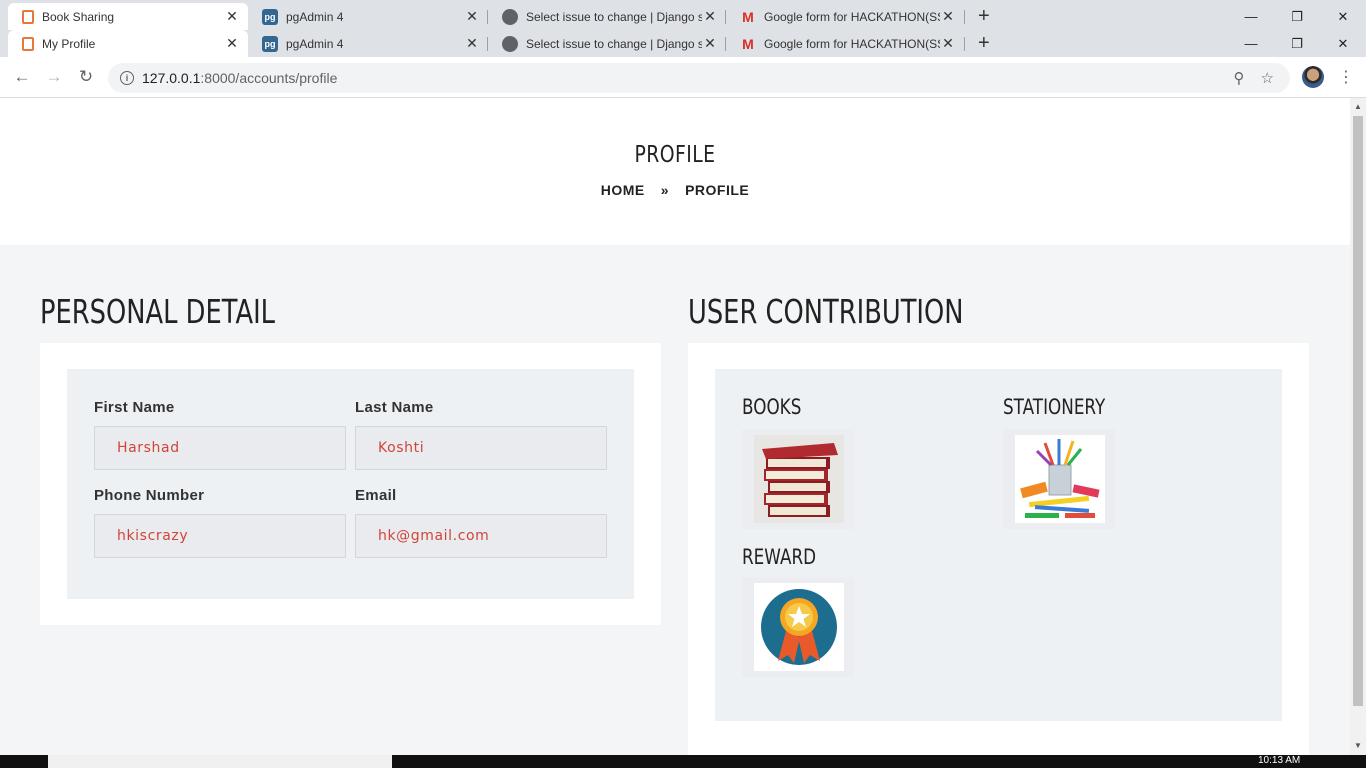  Describe the element at coordinates (675, 190) in the screenshot. I see `breadcrumb: HOME » PROFILE` at that location.